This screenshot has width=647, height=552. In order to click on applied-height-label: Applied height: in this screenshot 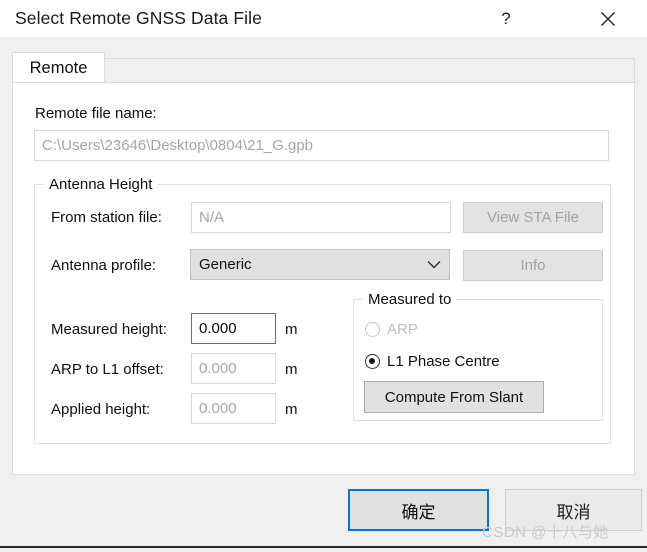, I will do `click(101, 409)`.